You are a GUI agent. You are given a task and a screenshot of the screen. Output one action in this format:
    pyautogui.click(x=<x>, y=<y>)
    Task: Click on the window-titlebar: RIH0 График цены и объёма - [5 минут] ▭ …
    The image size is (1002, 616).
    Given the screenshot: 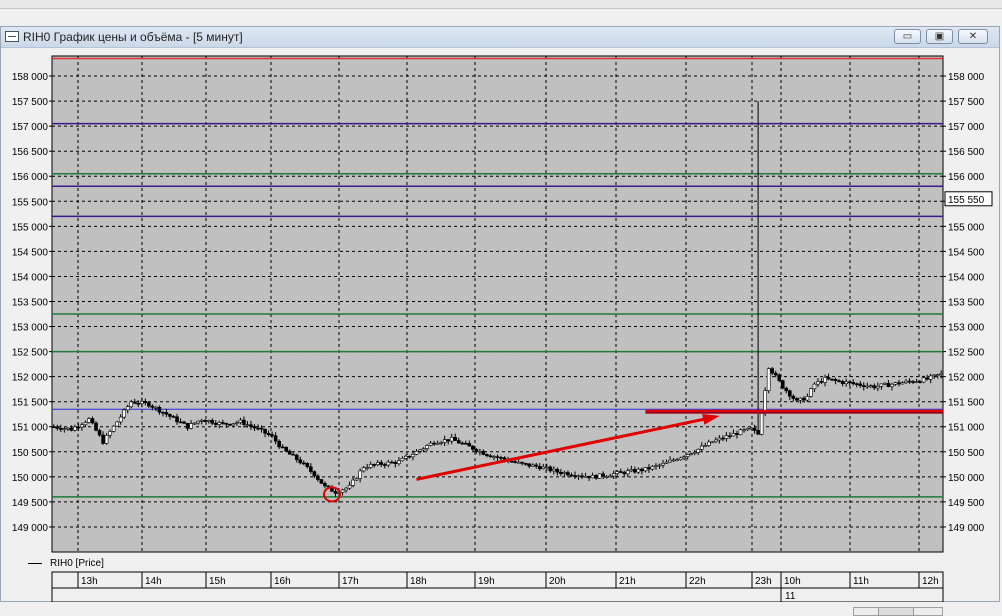 What is the action you would take?
    pyautogui.click(x=500, y=37)
    